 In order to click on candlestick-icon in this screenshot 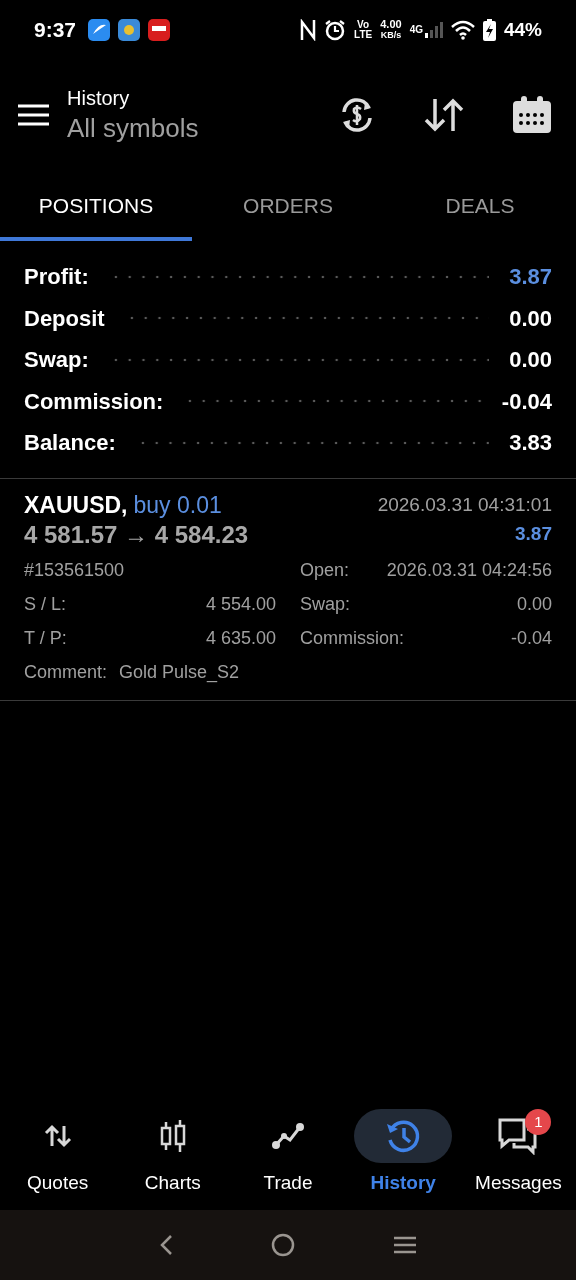, I will do `click(172, 1136)`.